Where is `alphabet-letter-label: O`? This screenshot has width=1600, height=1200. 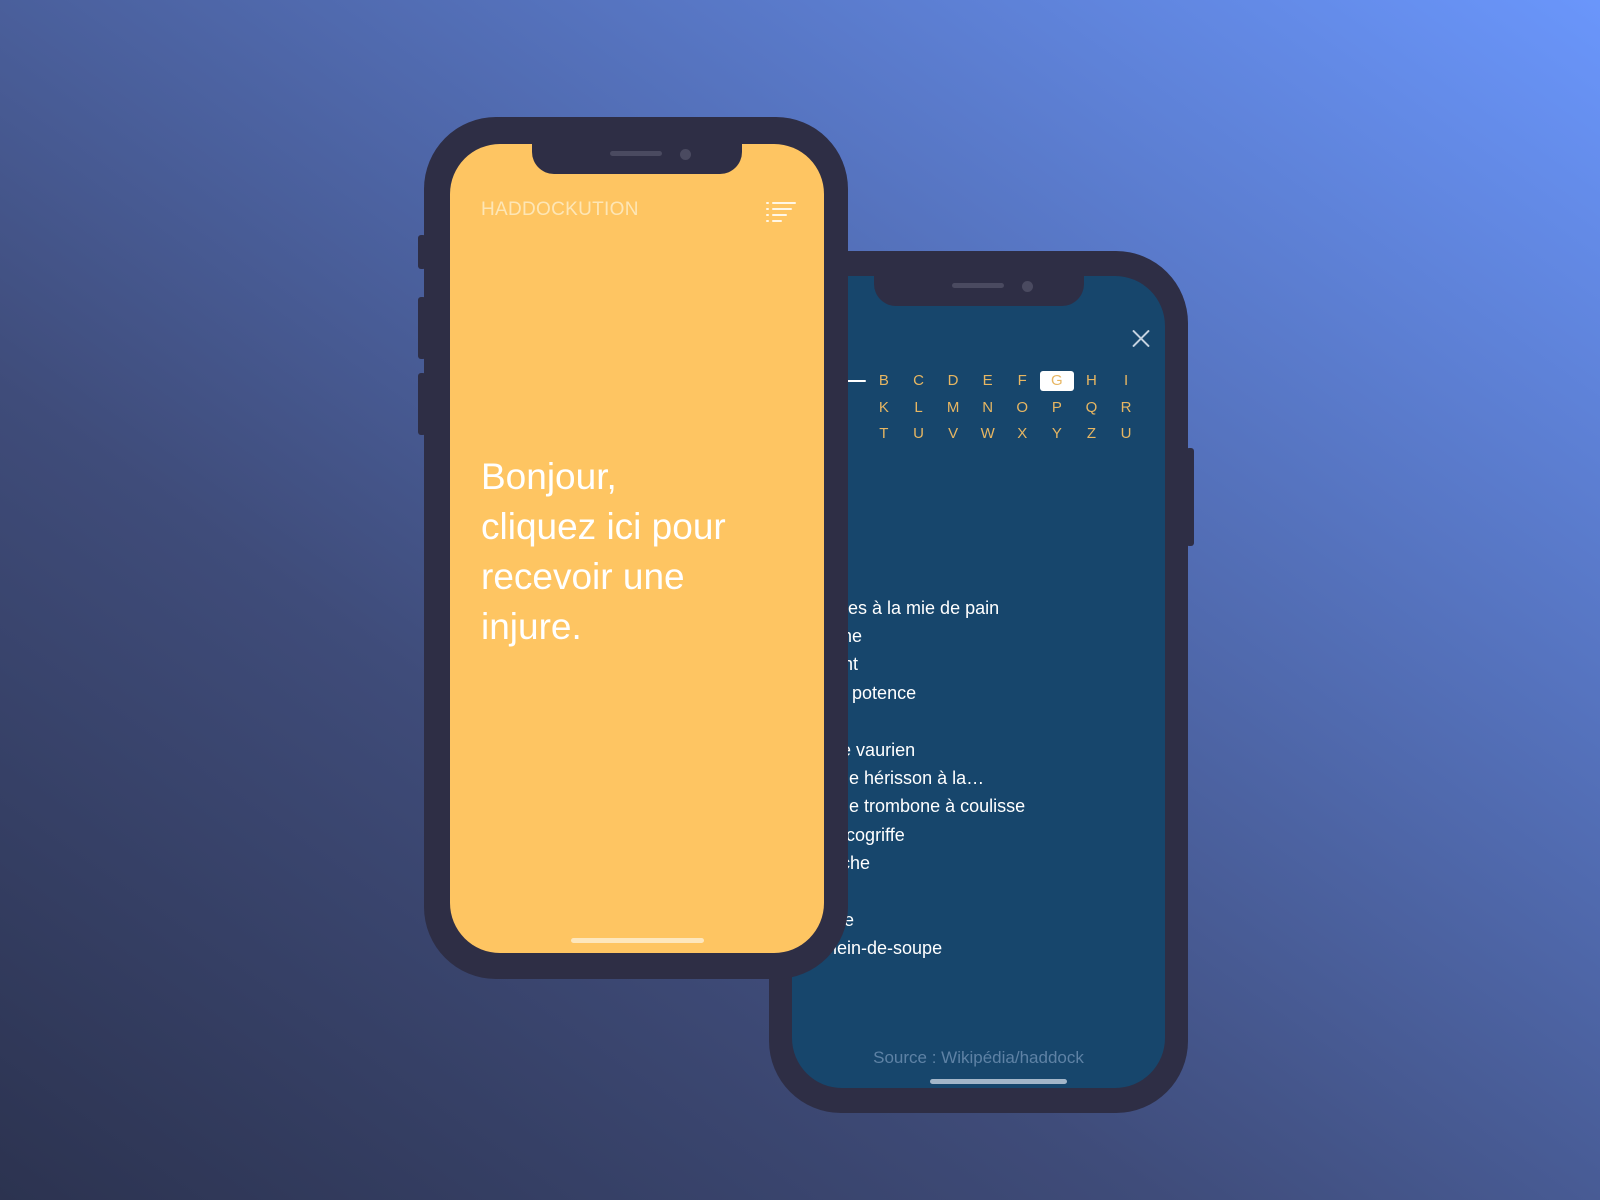 alphabet-letter-label: O is located at coordinates (1022, 407).